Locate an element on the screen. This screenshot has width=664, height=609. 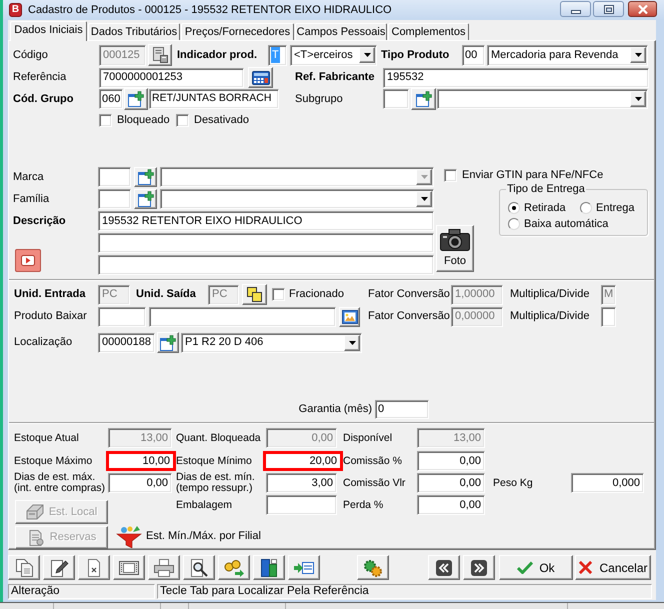
family-code-field is located at coordinates (114, 199).